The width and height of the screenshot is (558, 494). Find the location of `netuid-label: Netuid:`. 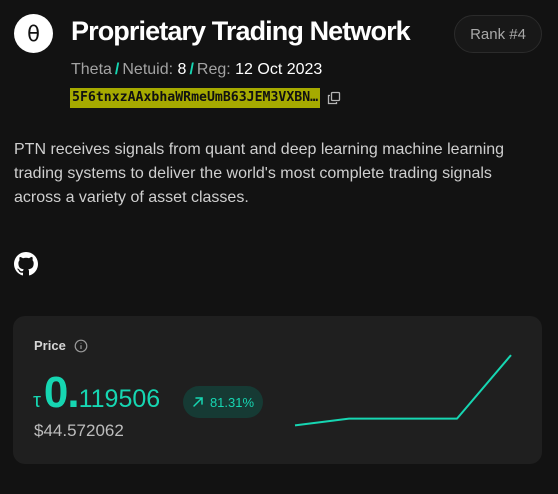

netuid-label: Netuid: is located at coordinates (148, 69).